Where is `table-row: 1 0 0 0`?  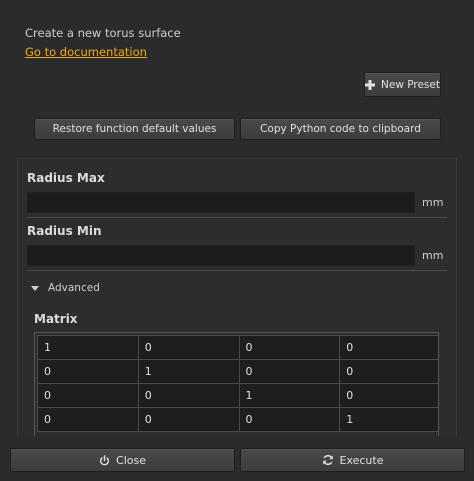 table-row: 1 0 0 0 is located at coordinates (237, 347).